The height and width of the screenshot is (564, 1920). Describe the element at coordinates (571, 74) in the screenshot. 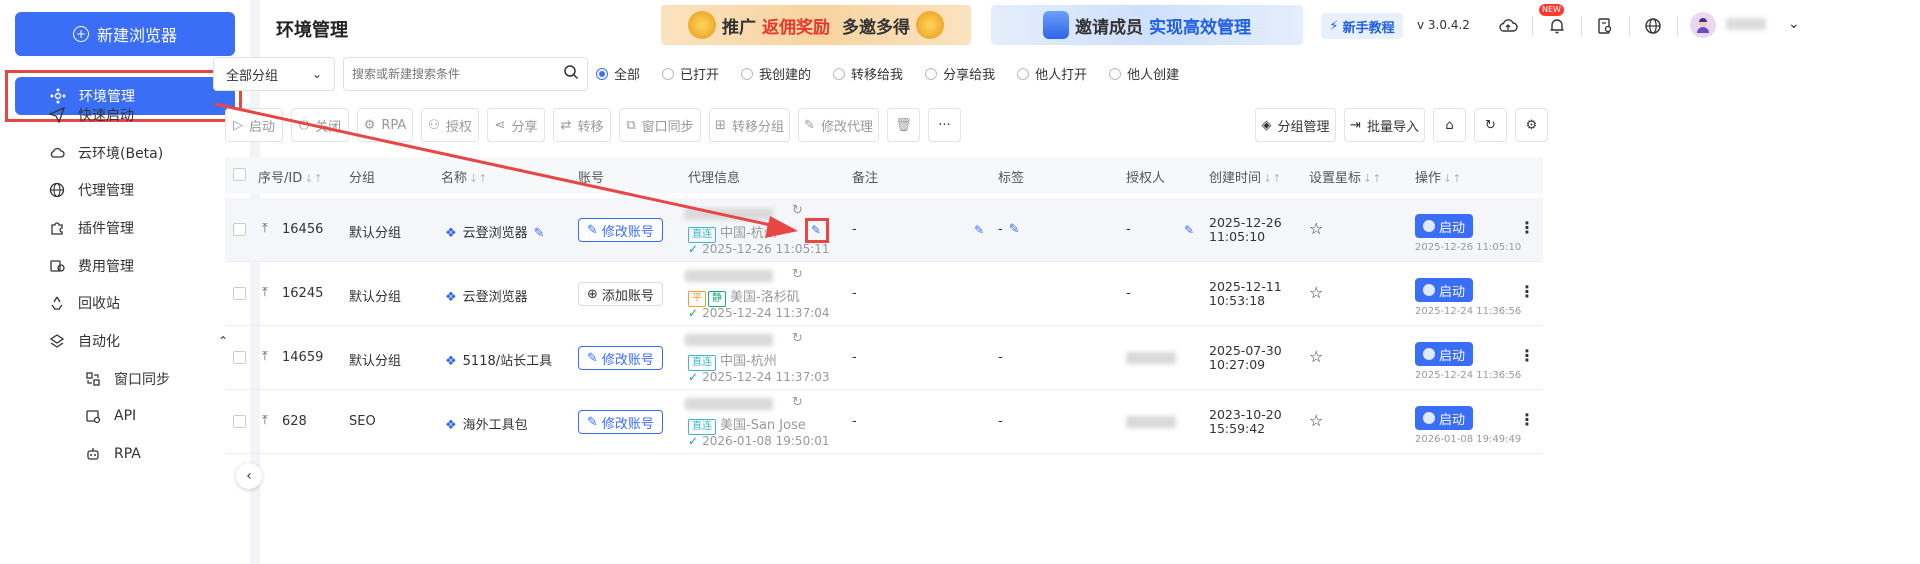

I see `search-icon` at that location.